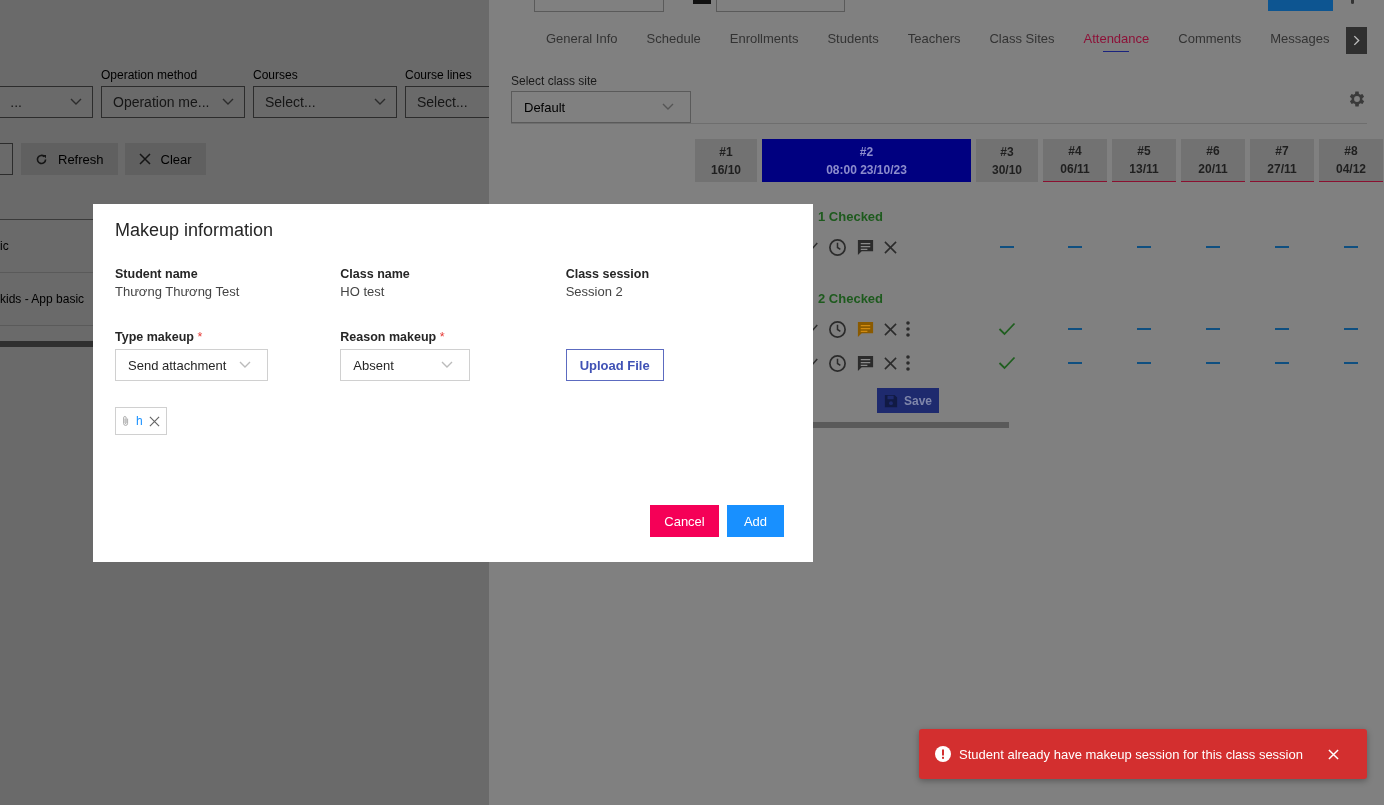  I want to click on add-button: Add, so click(755, 521).